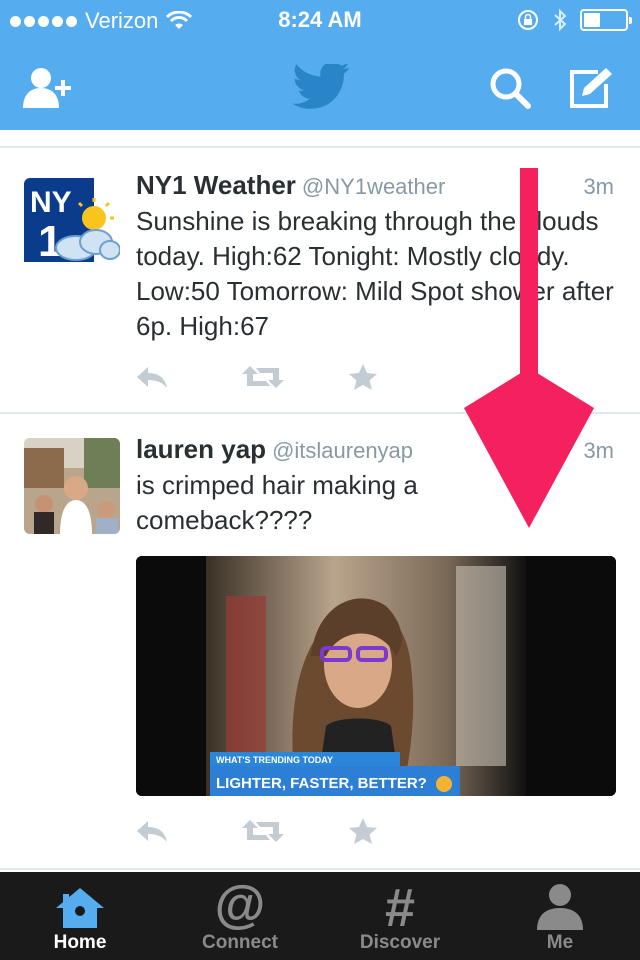  Describe the element at coordinates (342, 450) in the screenshot. I see `author-handle: @itslaurenyap` at that location.